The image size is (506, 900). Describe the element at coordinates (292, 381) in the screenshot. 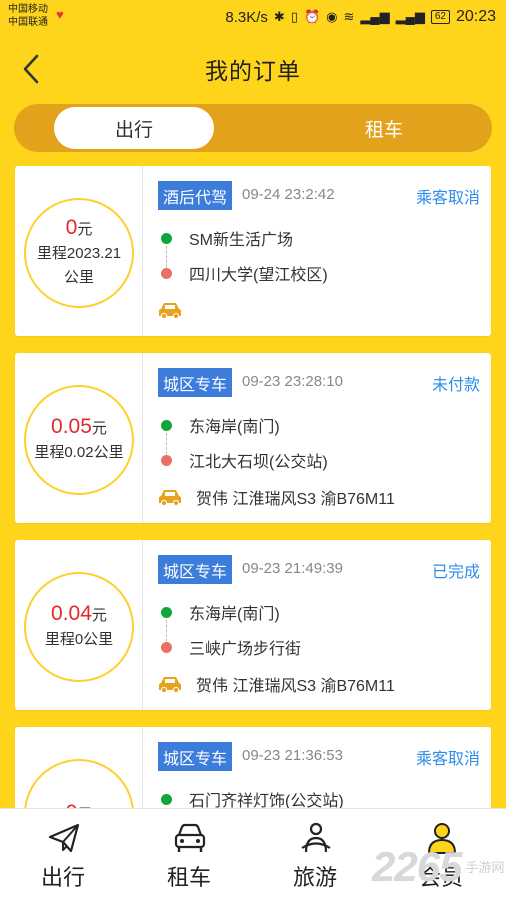

I see `order-time: 09-23 23:28:10` at that location.